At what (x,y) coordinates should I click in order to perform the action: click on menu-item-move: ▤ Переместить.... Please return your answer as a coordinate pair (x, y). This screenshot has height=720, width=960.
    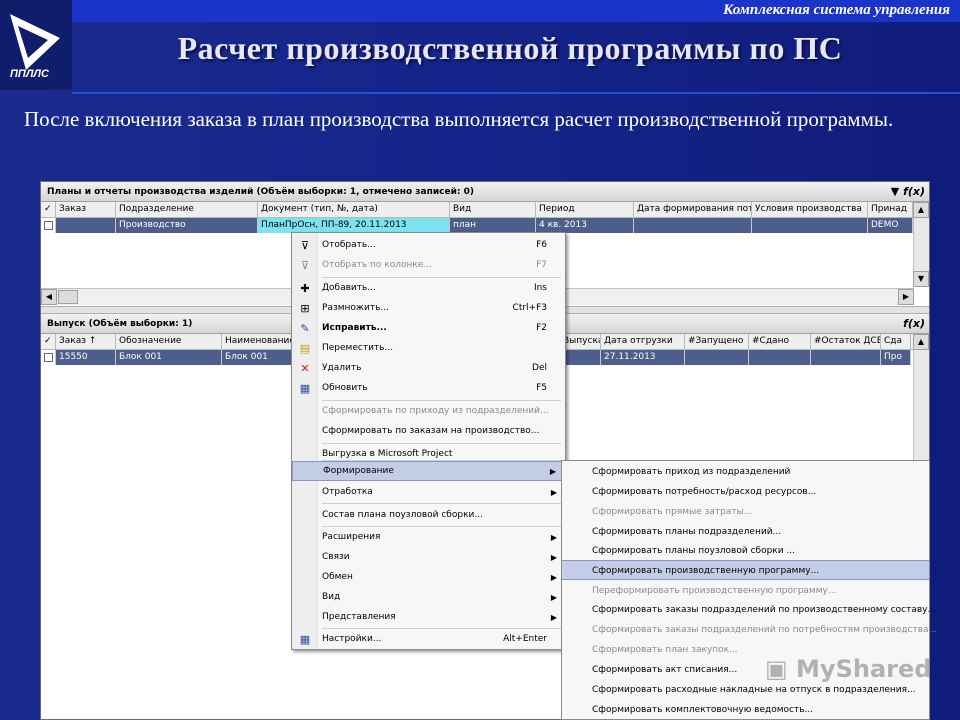
    Looking at the image, I should click on (428, 348).